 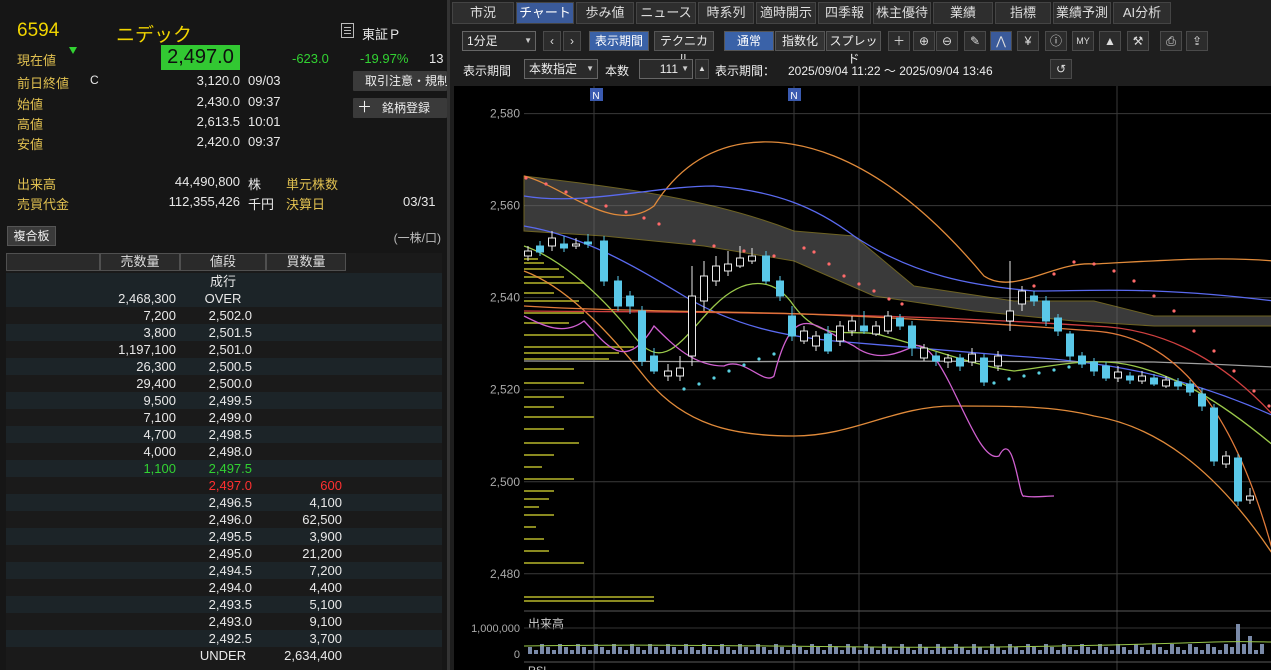 What do you see at coordinates (897, 362) in the screenshot?
I see `ma-red-line` at bounding box center [897, 362].